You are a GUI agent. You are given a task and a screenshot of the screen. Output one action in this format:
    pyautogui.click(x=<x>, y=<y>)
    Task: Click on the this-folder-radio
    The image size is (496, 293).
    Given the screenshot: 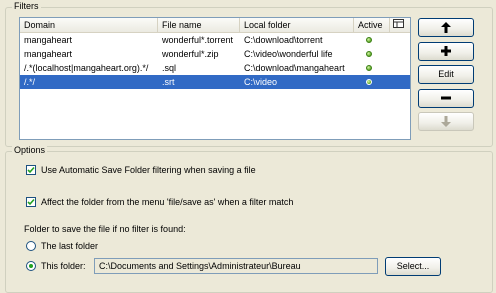 What is the action you would take?
    pyautogui.click(x=31, y=266)
    